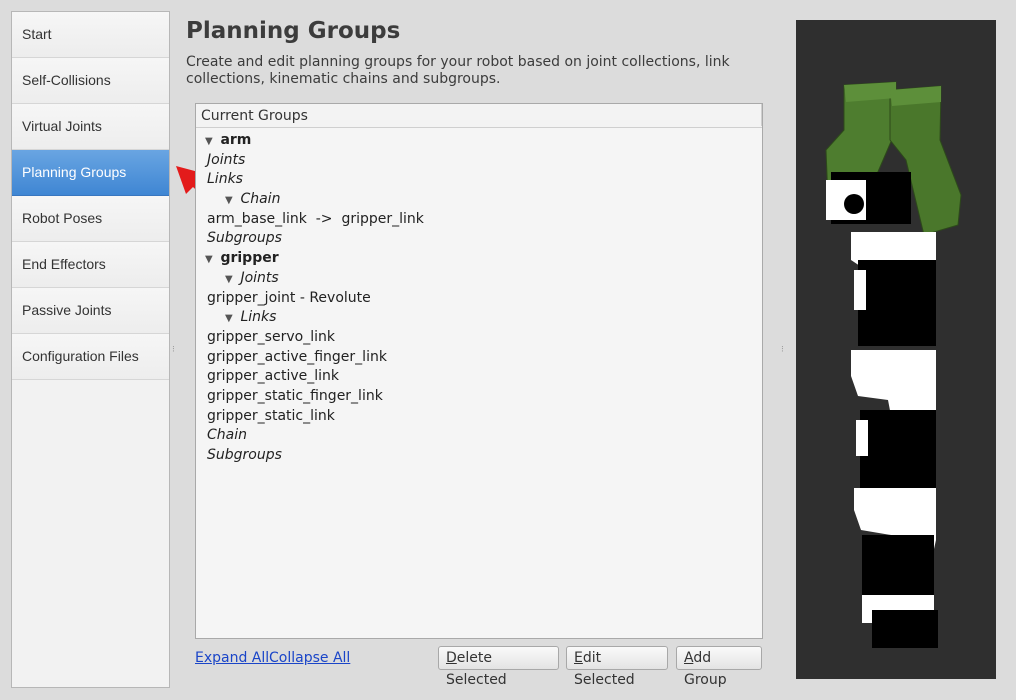 The height and width of the screenshot is (700, 1016). I want to click on sidebar-item-end-effectors: End Effectors, so click(90, 265).